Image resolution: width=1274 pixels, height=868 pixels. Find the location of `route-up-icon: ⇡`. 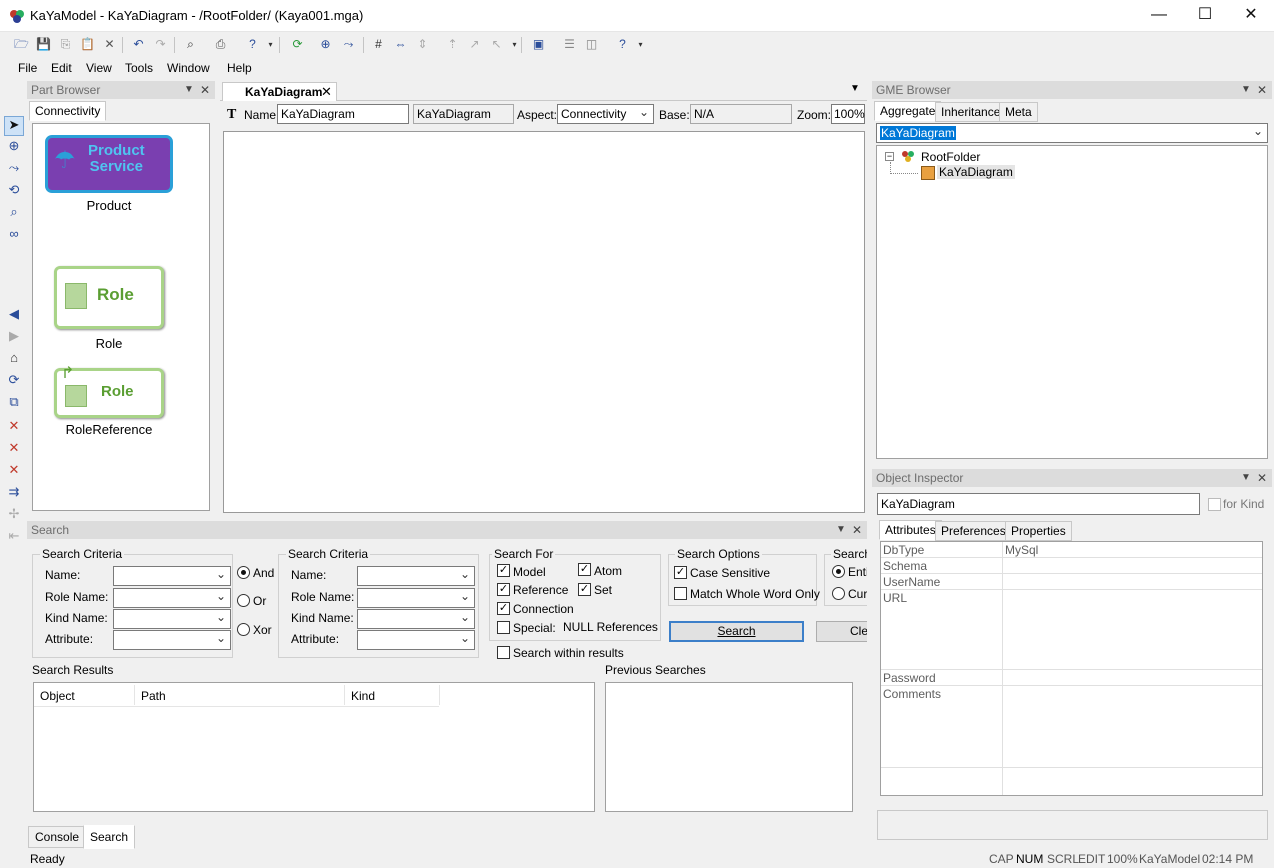

route-up-icon: ⇡ is located at coordinates (452, 44).